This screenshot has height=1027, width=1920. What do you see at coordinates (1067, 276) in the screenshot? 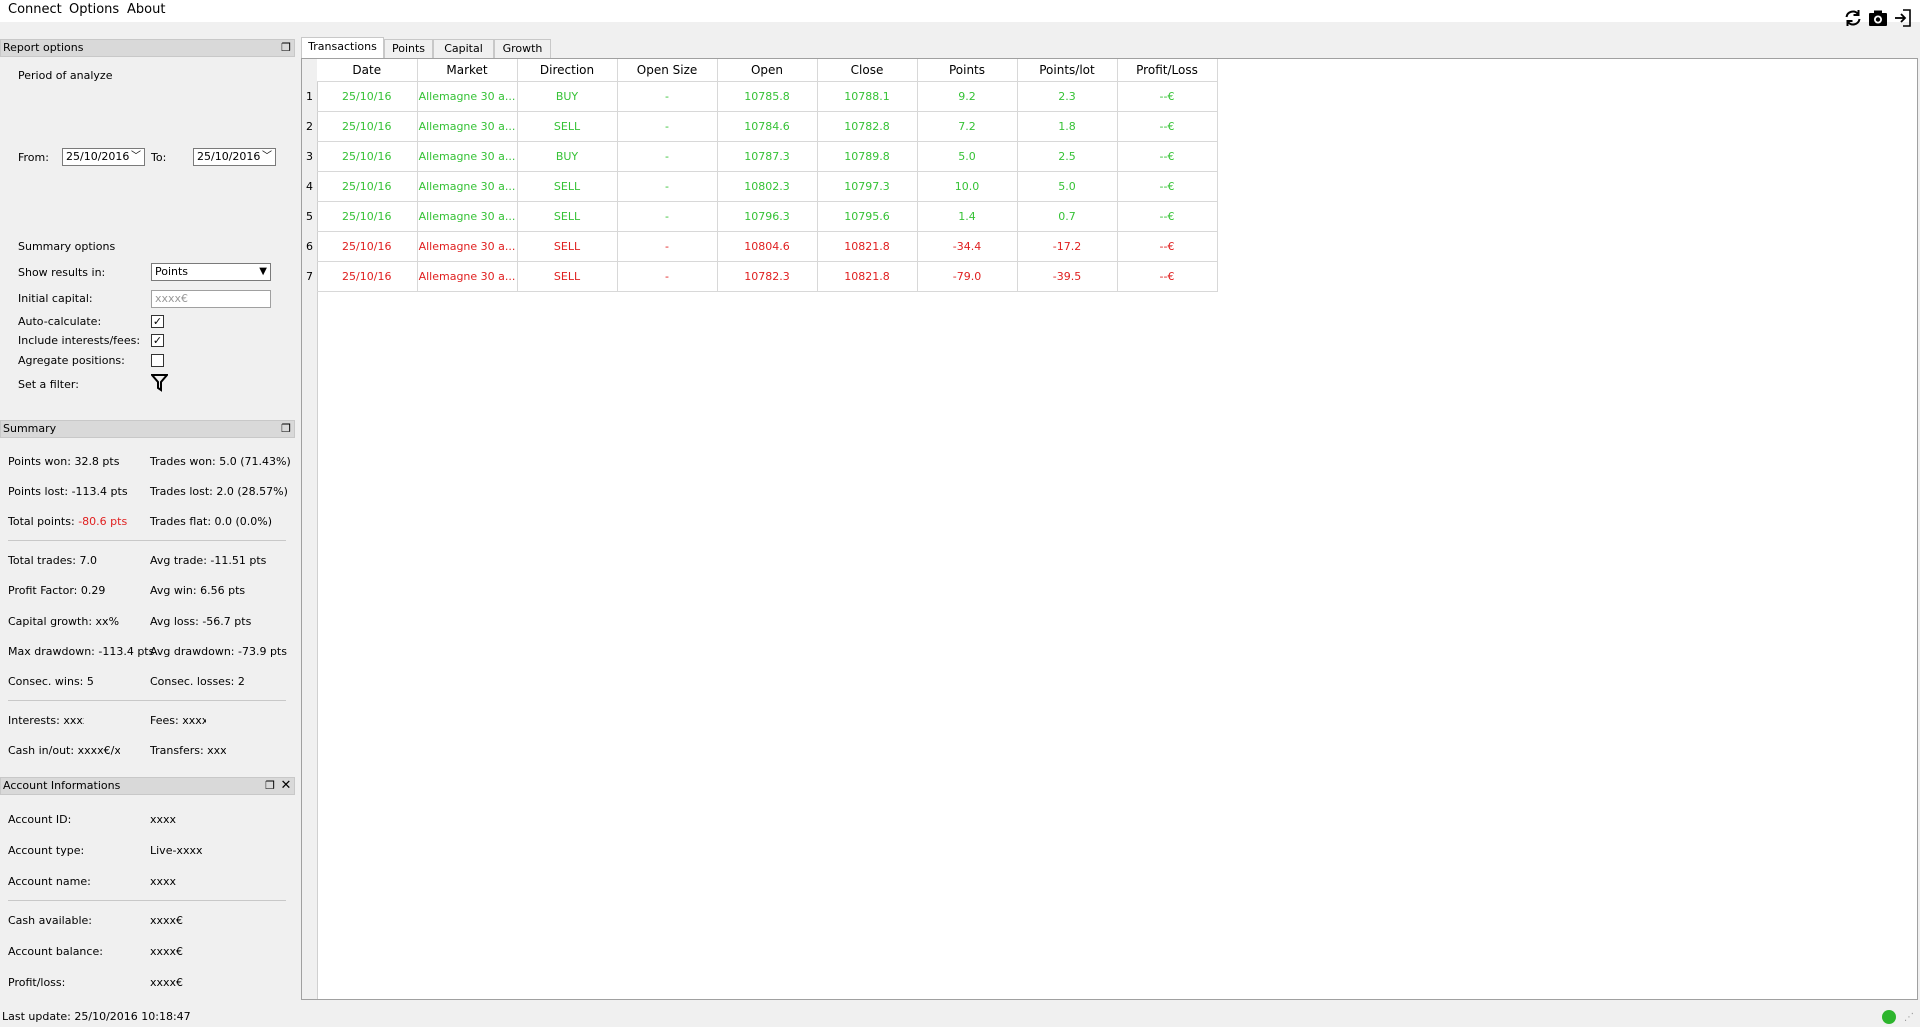
I see `table-cell: -39.5` at bounding box center [1067, 276].